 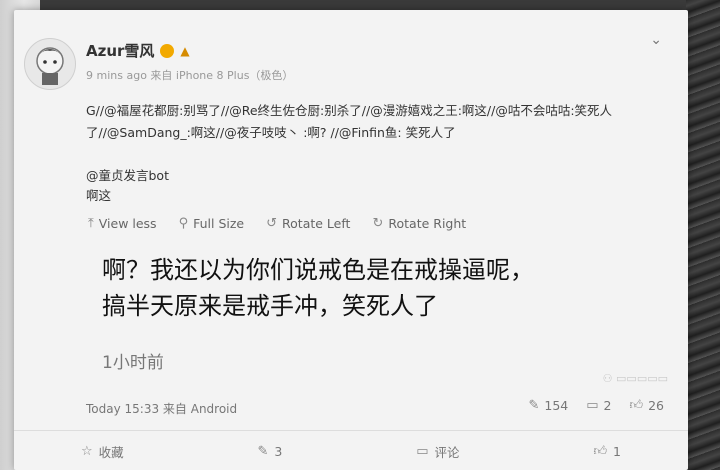 I want to click on level-icon: ▲, so click(x=185, y=50).